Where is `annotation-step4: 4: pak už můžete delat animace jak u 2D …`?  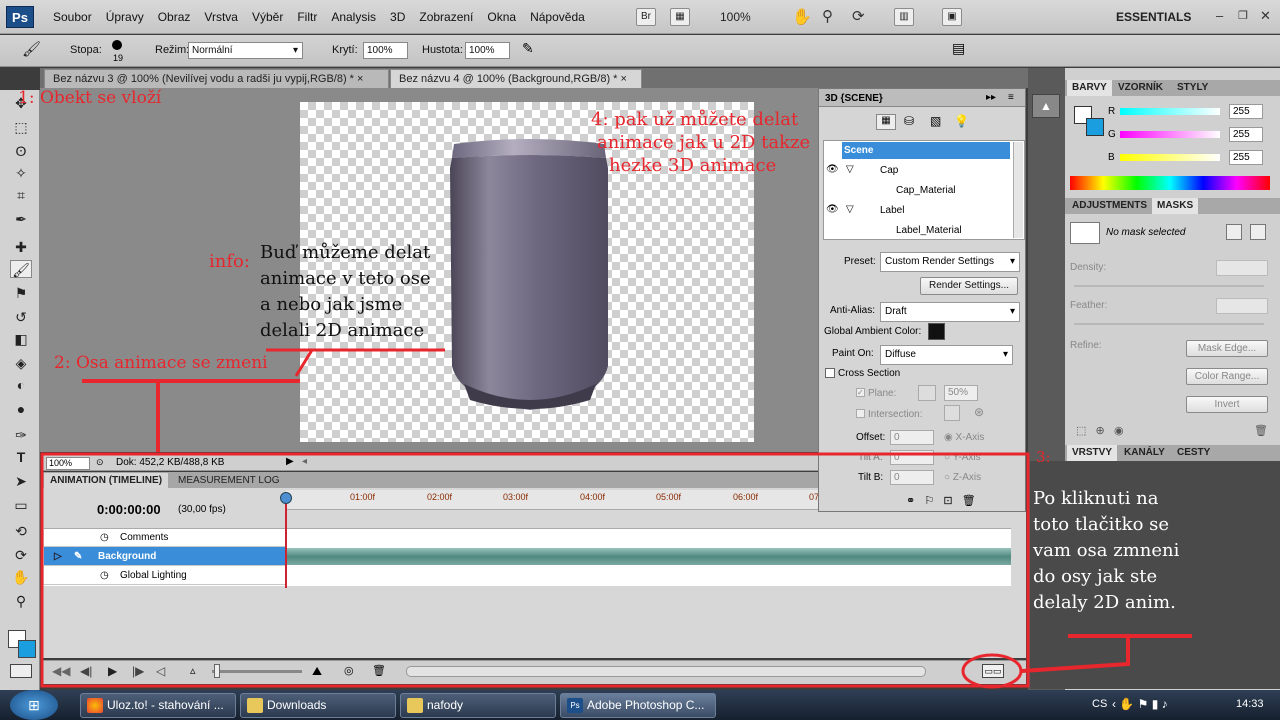
annotation-step4: 4: pak už můžete delat animace jak u 2D … is located at coordinates (700, 142).